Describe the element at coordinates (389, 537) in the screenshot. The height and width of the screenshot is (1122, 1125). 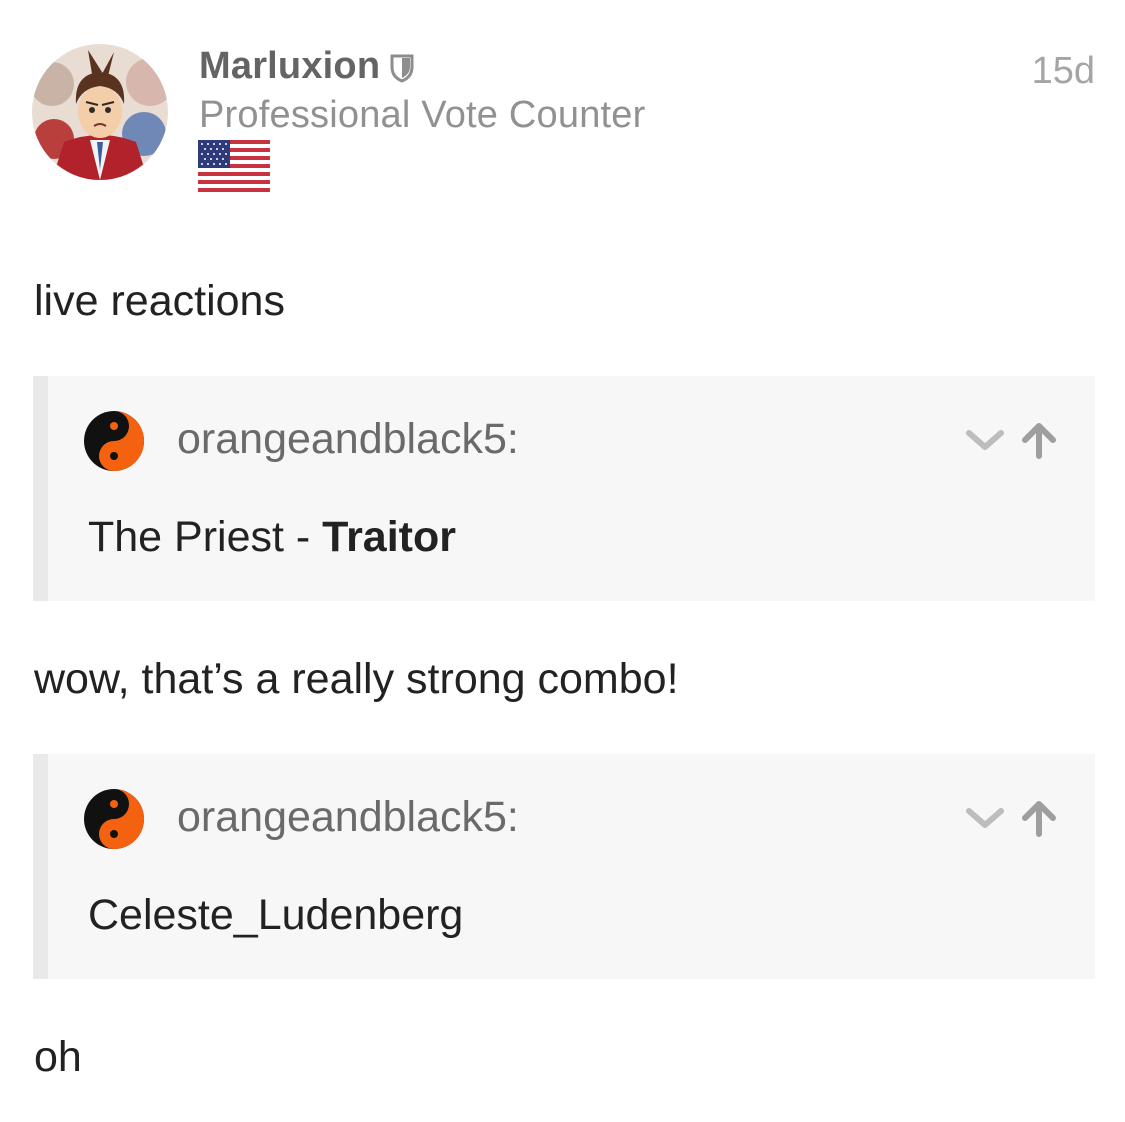
I see `quote-body-bold: Traitor` at that location.